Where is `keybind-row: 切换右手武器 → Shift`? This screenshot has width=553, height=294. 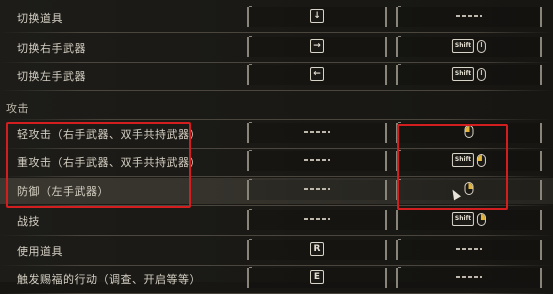 keybind-row: 切换右手武器 → Shift is located at coordinates (276, 49).